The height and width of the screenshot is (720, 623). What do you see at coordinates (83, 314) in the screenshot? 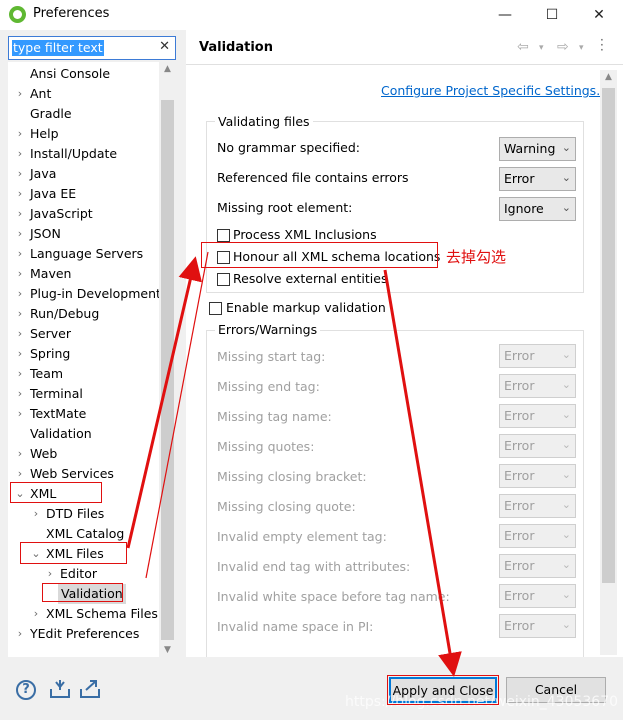
I see `tree-item: › Run/Debug` at bounding box center [83, 314].